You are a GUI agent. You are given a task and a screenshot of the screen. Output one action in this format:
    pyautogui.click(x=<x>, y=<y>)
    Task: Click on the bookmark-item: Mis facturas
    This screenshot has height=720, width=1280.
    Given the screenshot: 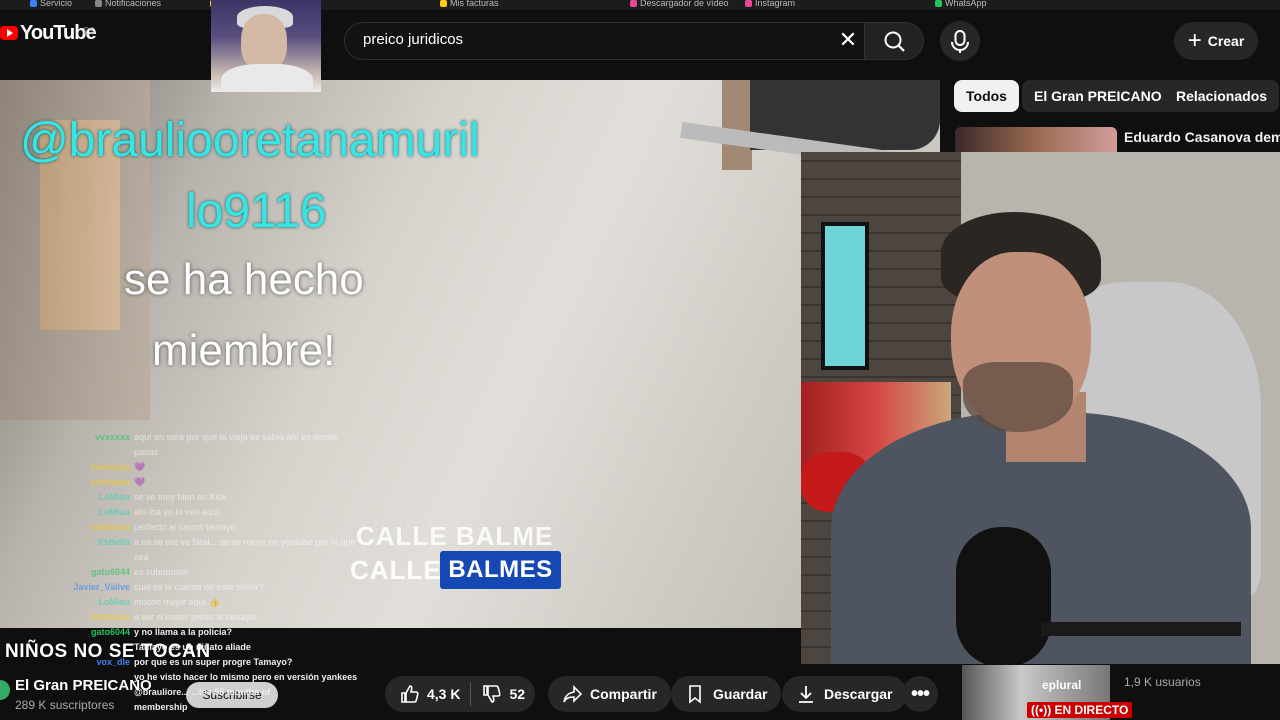 What is the action you would take?
    pyautogui.click(x=469, y=4)
    